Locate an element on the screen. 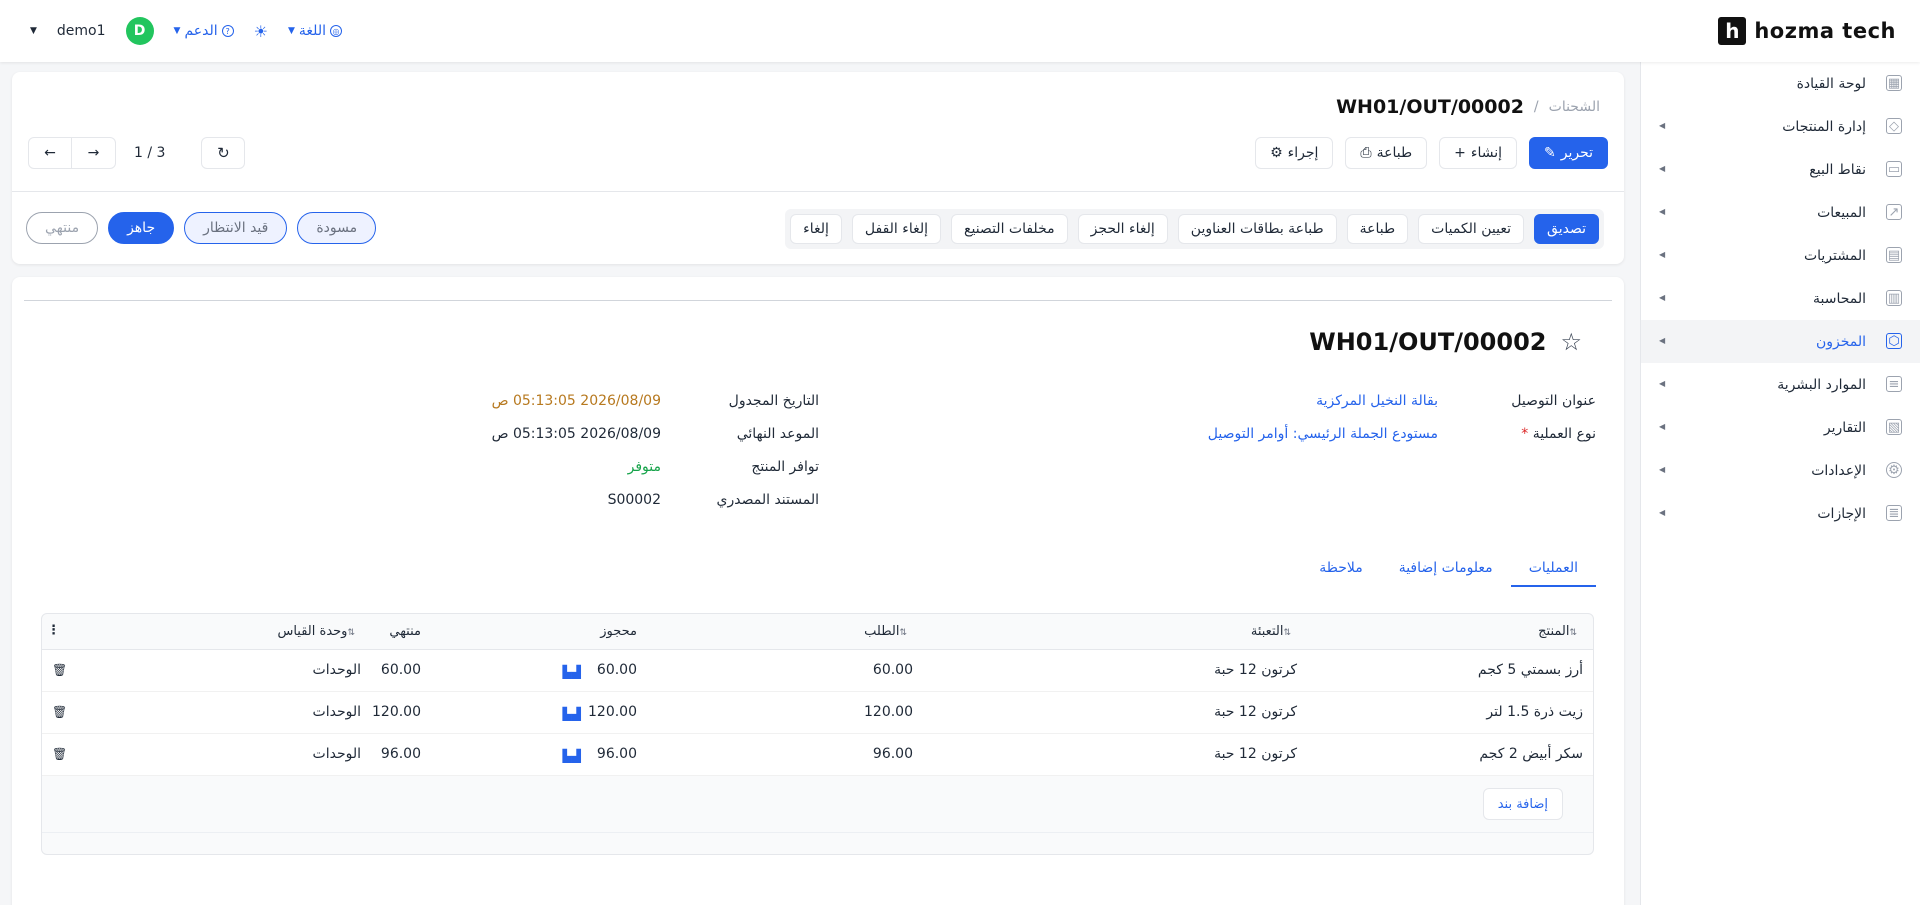 The height and width of the screenshot is (905, 1920). print-button: طباعة ⎙ is located at coordinates (1386, 153).